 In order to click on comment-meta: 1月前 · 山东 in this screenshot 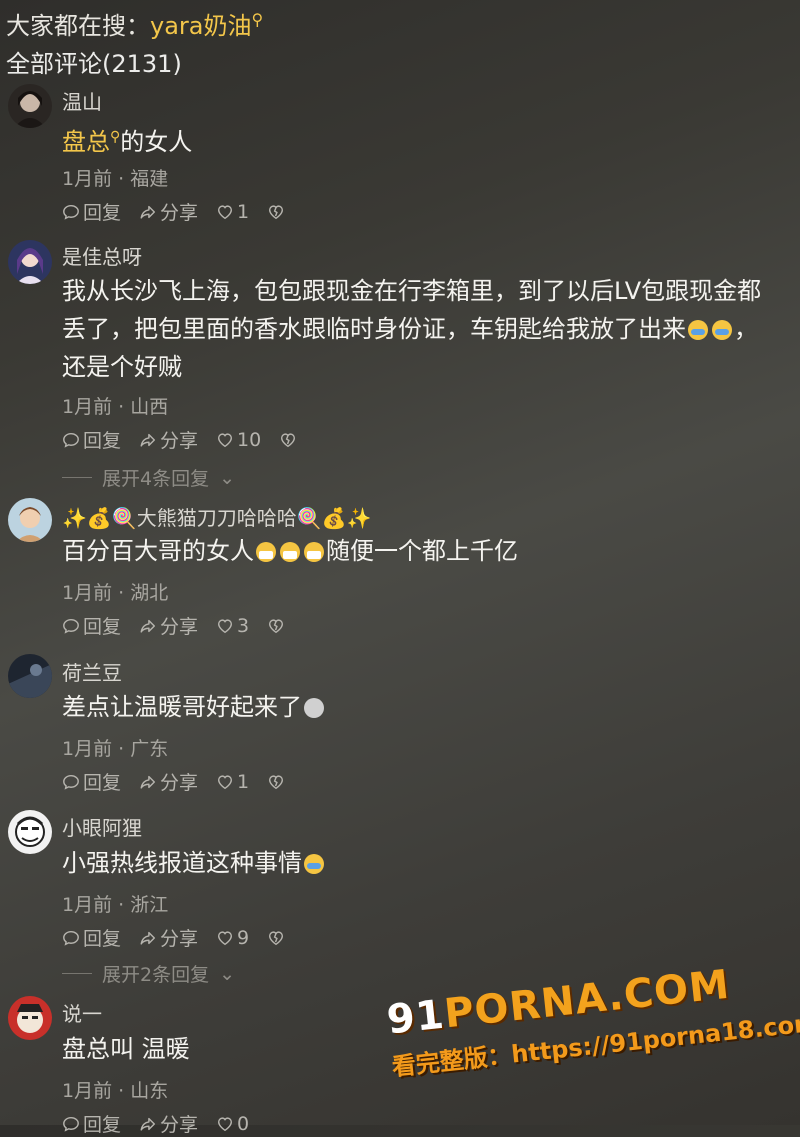, I will do `click(115, 1091)`.